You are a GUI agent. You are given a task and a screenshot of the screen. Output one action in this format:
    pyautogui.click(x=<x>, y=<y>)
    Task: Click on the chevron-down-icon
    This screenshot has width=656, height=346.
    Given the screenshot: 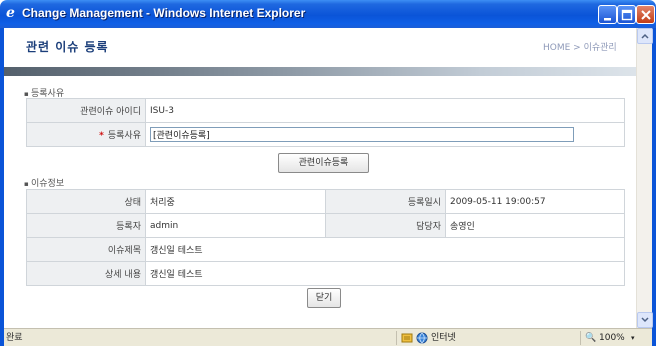 What is the action you would take?
    pyautogui.click(x=645, y=320)
    